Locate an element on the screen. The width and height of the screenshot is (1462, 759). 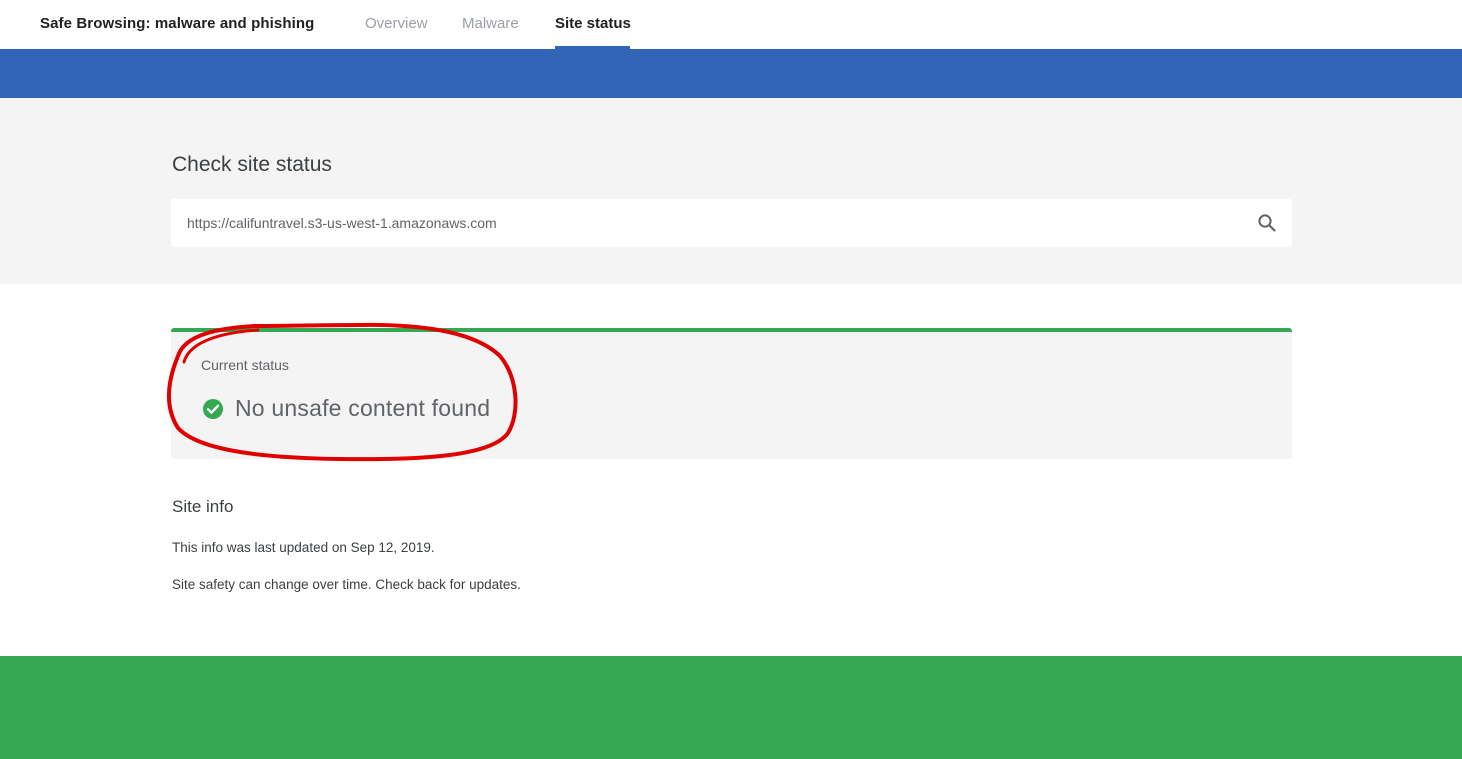
status-card: Current status No unsafe content found is located at coordinates (731, 393).